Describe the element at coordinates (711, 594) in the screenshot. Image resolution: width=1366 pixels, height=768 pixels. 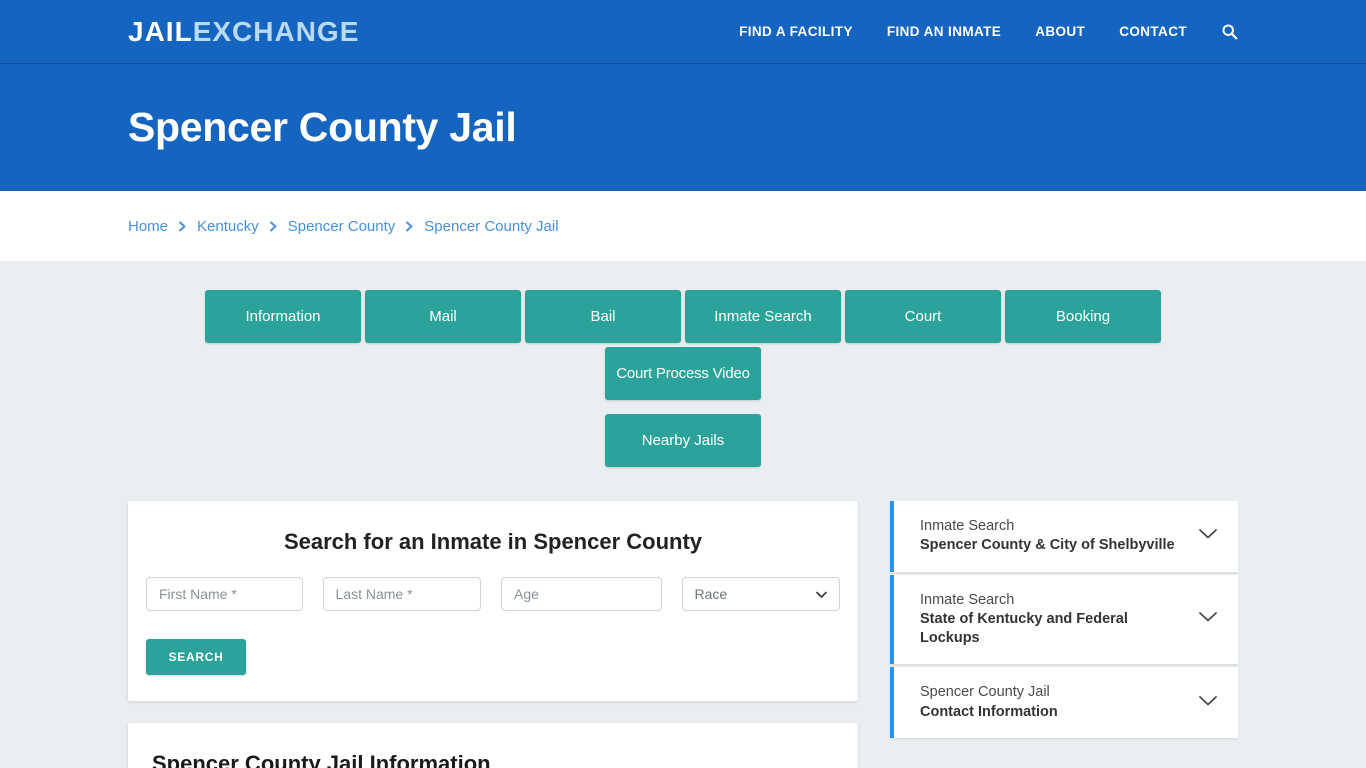
I see `race-select-value: Race` at that location.